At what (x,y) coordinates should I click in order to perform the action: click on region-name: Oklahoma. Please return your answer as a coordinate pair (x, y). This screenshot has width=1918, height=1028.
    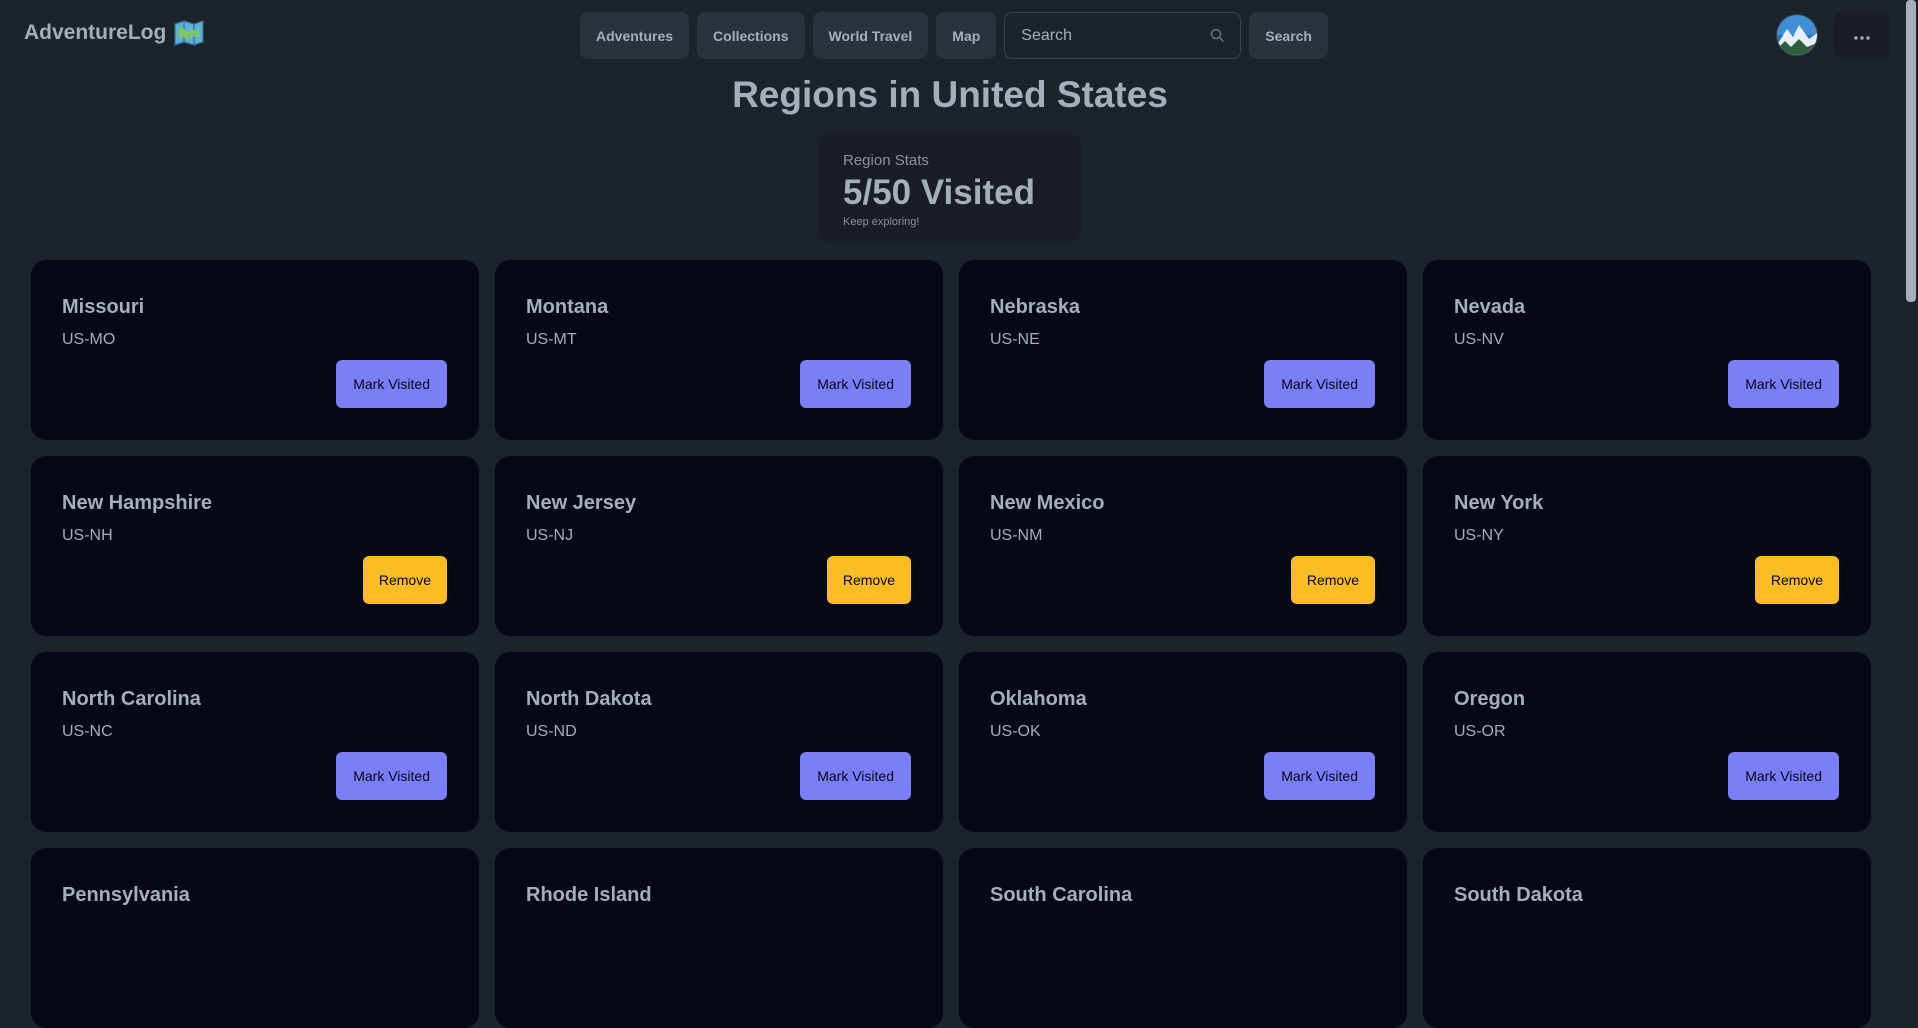
    Looking at the image, I should click on (1038, 699).